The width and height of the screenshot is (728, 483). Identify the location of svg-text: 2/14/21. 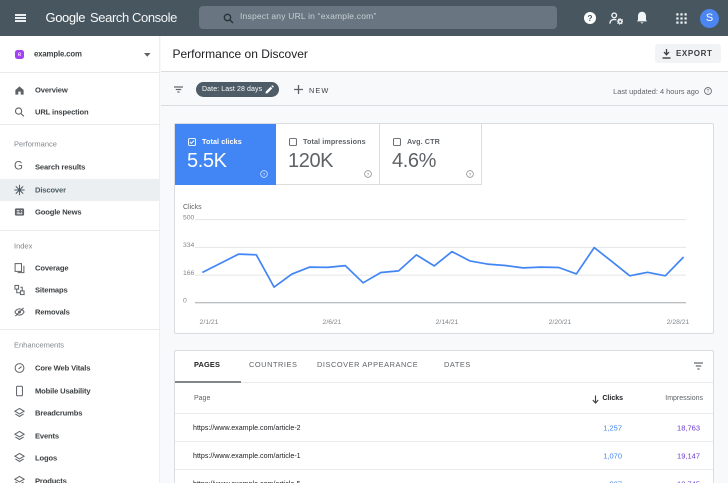
(447, 322).